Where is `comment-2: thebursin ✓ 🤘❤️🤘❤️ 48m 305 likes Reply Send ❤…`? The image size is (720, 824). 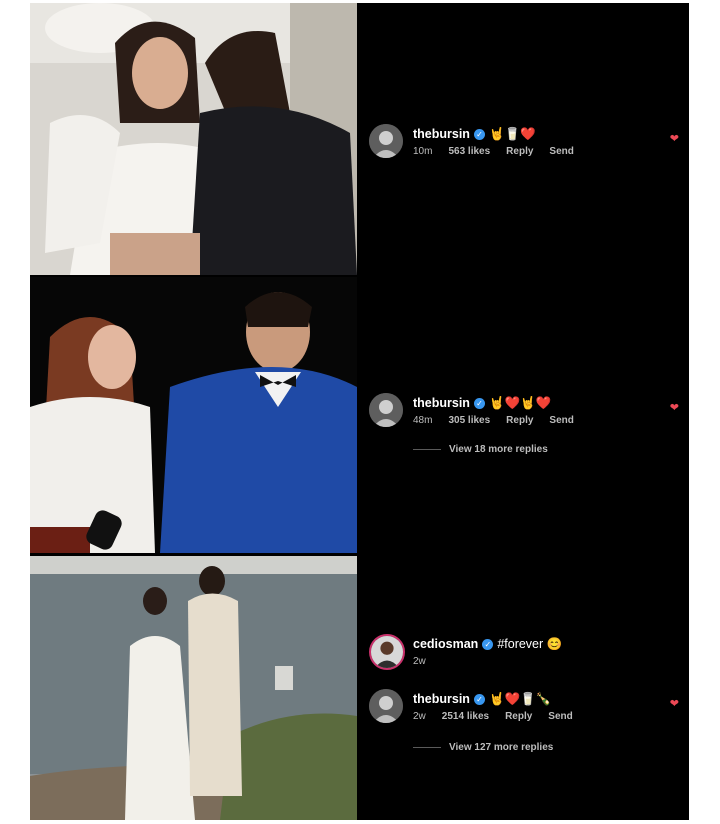 comment-2: thebursin ✓ 🤘❤️🤘❤️ 48m 305 likes Reply Send ❤… is located at coordinates (524, 428).